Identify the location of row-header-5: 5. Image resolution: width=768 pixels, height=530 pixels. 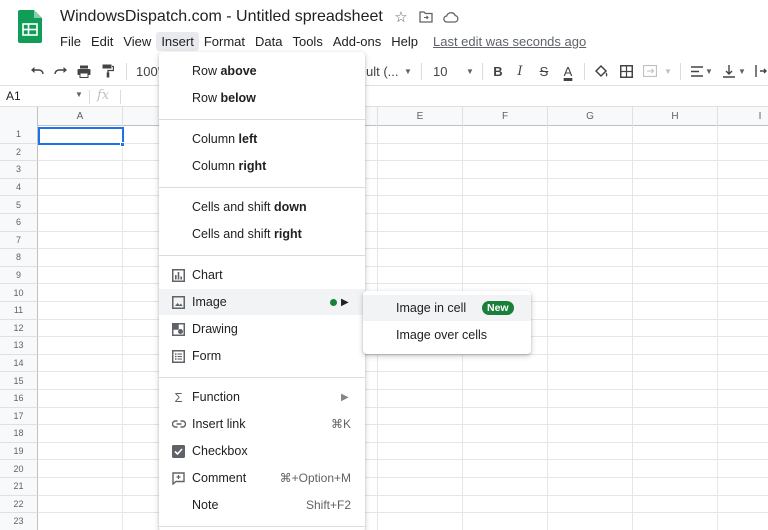
(19, 205).